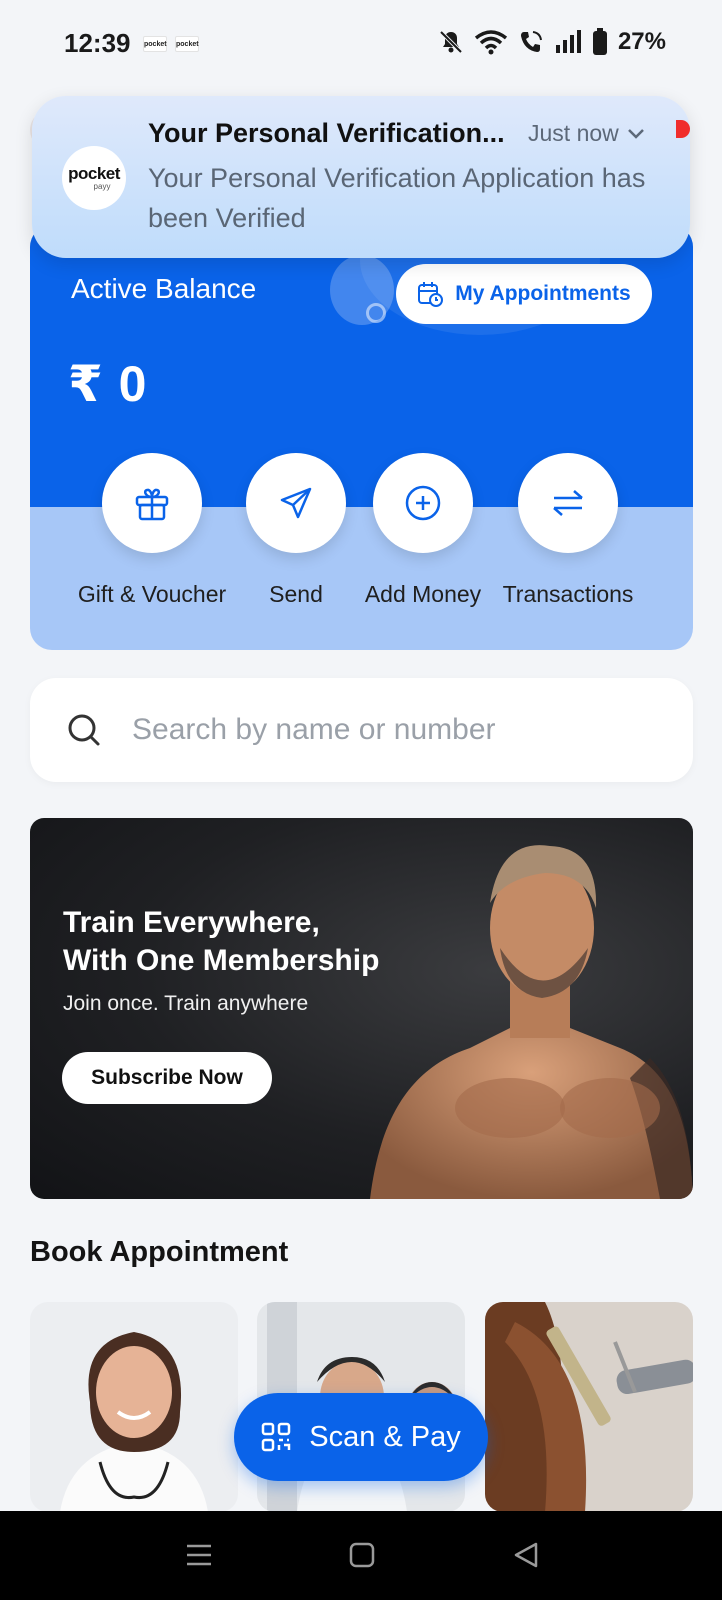 The width and height of the screenshot is (722, 1600). What do you see at coordinates (164, 288) in the screenshot?
I see `active-balance-label: Active Balance` at bounding box center [164, 288].